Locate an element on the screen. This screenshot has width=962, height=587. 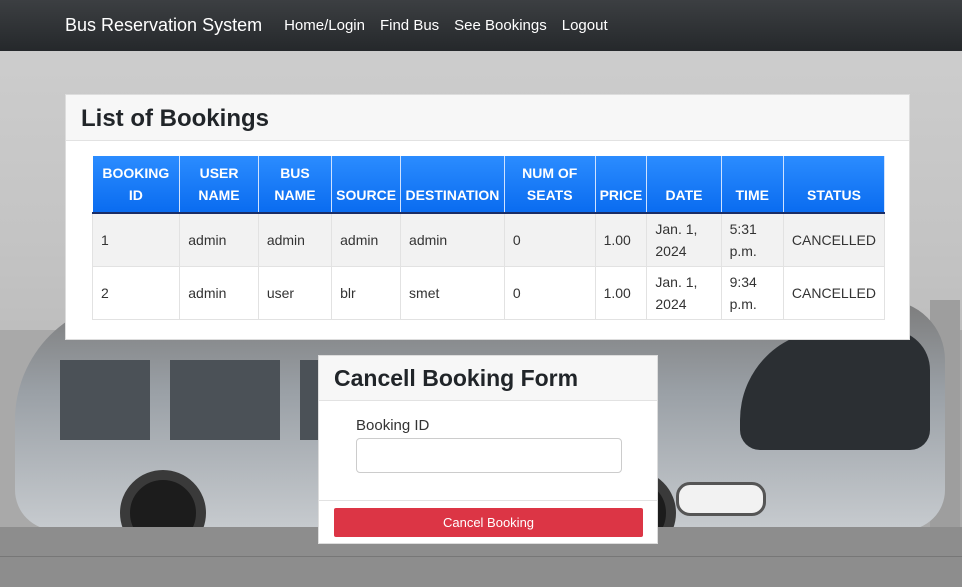
col-time: TIME is located at coordinates (752, 185).